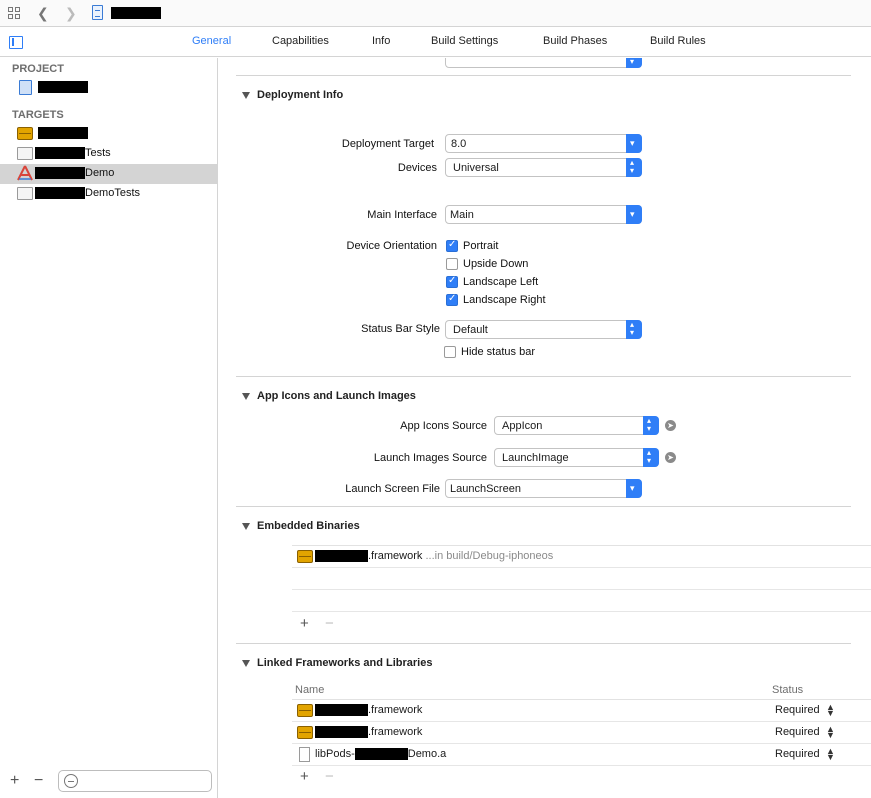 Image resolution: width=871 pixels, height=798 pixels. Describe the element at coordinates (25, 87) in the screenshot. I see `project-icon` at that location.